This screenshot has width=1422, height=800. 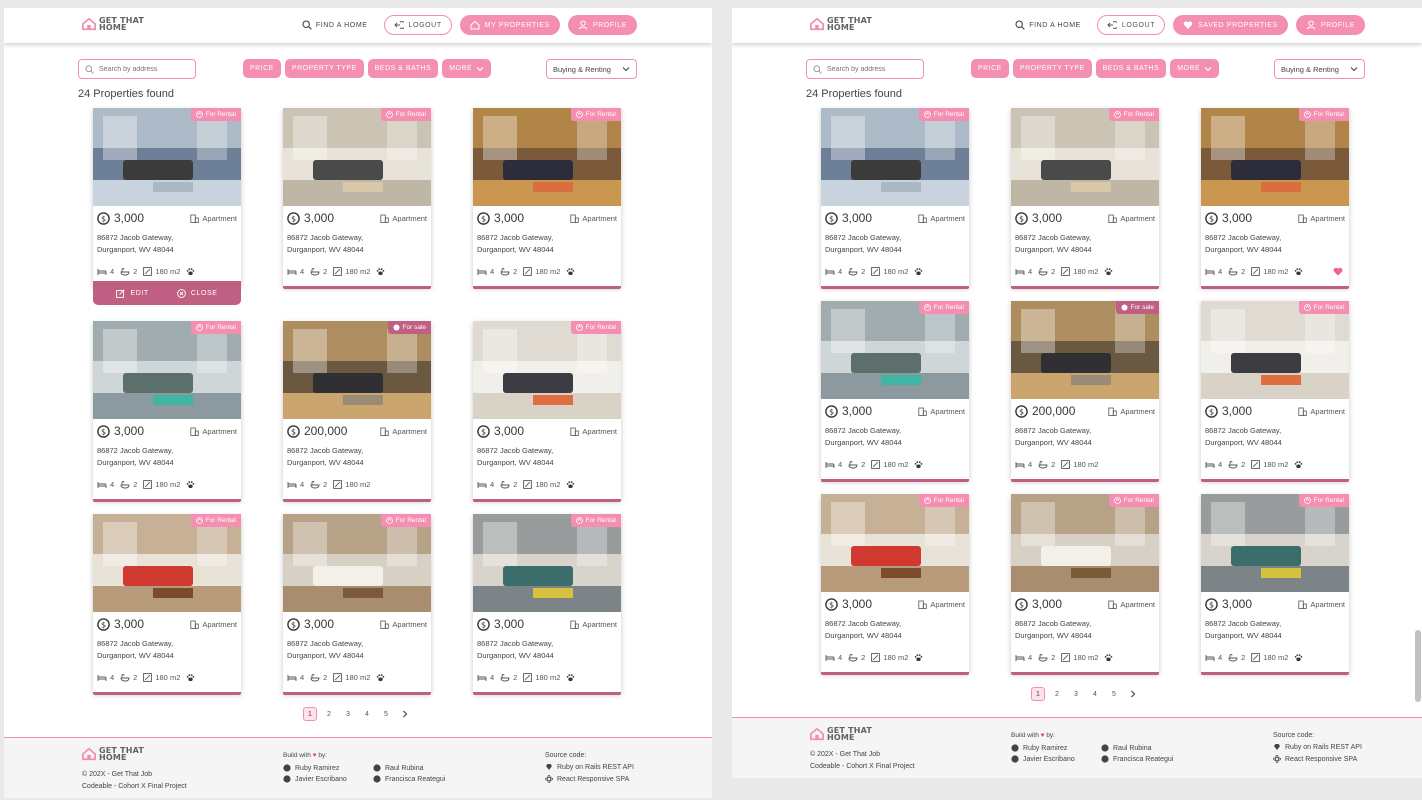 What do you see at coordinates (181, 293) in the screenshot?
I see `close-circle-icon` at bounding box center [181, 293].